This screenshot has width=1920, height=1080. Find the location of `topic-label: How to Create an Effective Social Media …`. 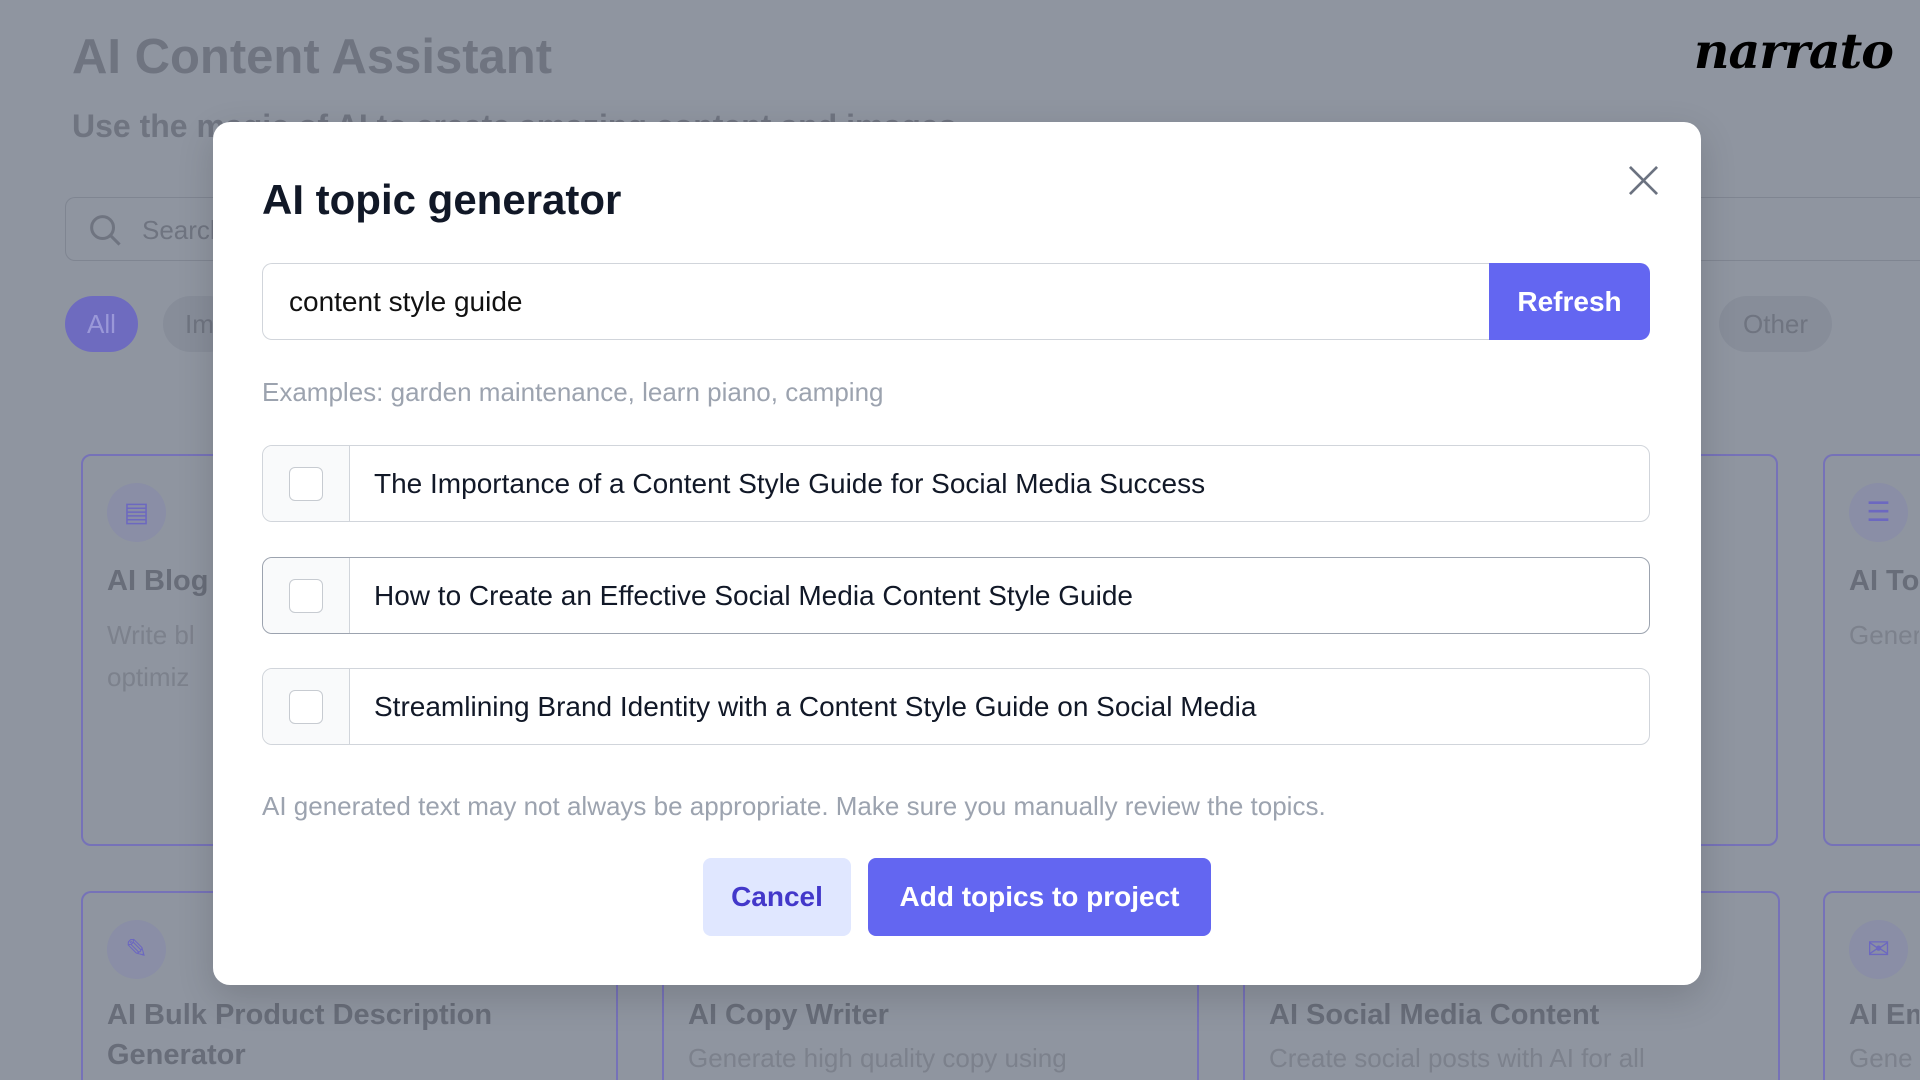

topic-label: How to Create an Effective Social Media … is located at coordinates (753, 595).